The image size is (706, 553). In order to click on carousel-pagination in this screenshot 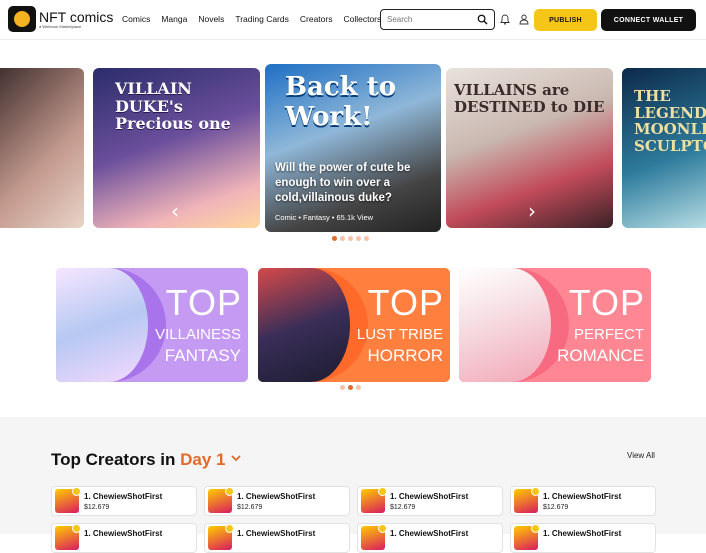, I will do `click(350, 238)`.